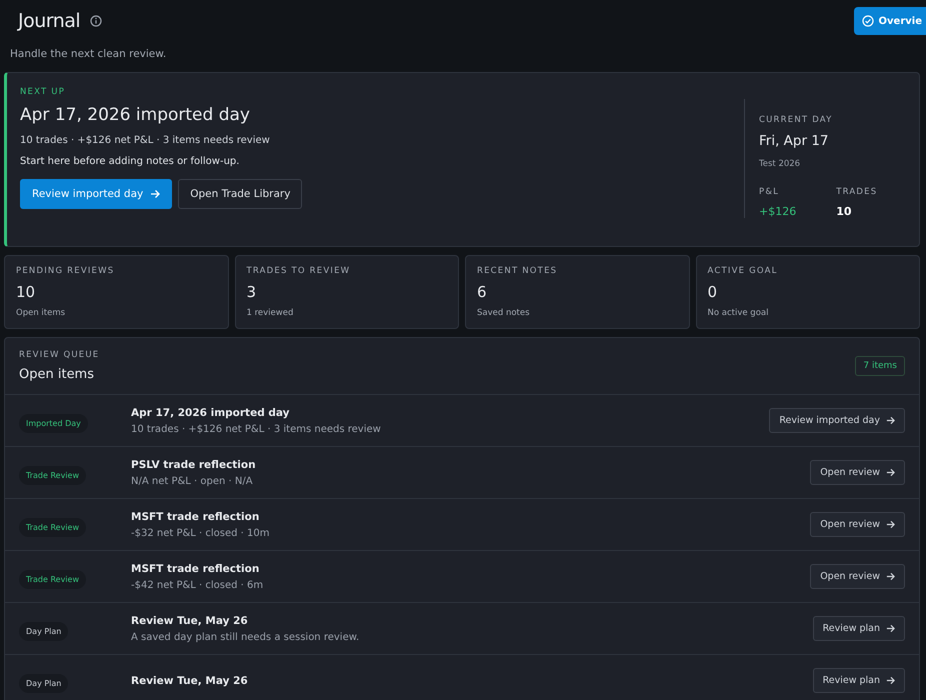 The width and height of the screenshot is (926, 700). I want to click on trade-library-button: Open Trade Library, so click(240, 194).